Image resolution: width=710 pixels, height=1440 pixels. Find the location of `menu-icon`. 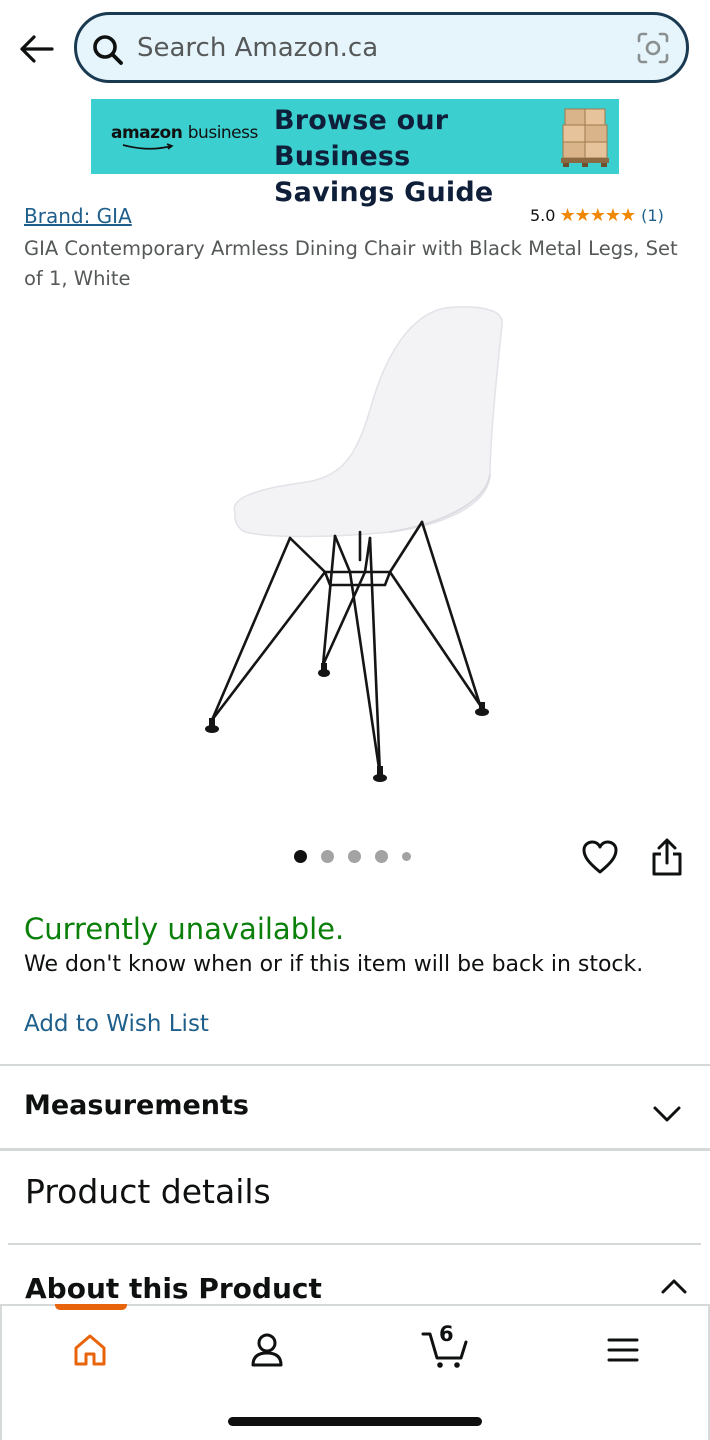

menu-icon is located at coordinates (623, 1350).